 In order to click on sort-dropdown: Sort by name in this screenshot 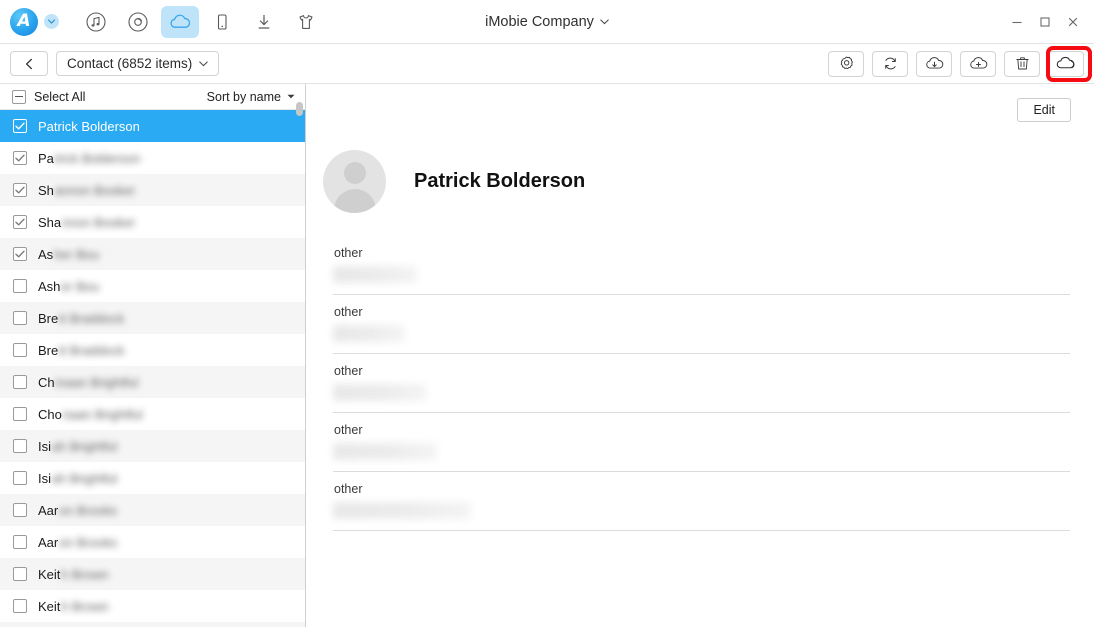, I will do `click(251, 97)`.